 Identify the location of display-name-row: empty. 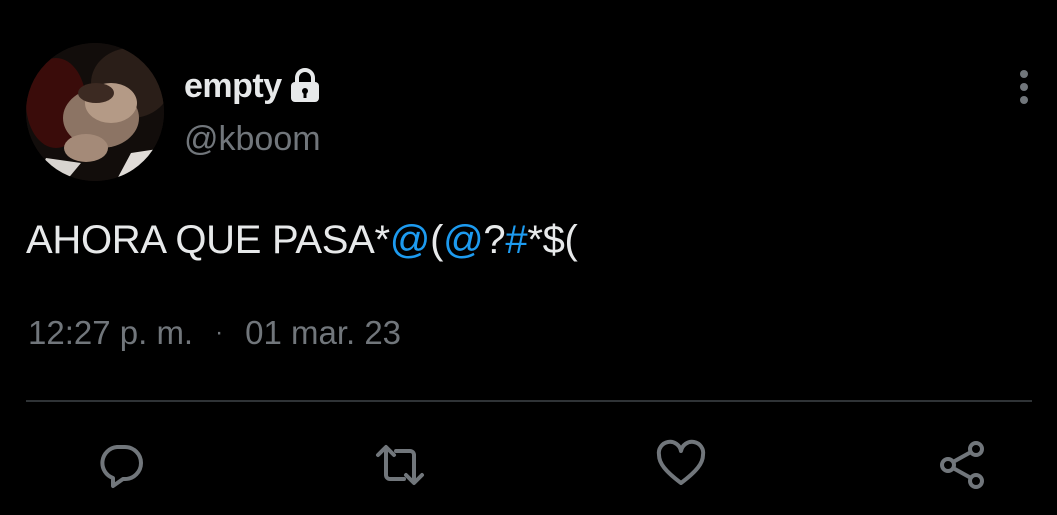
(253, 86).